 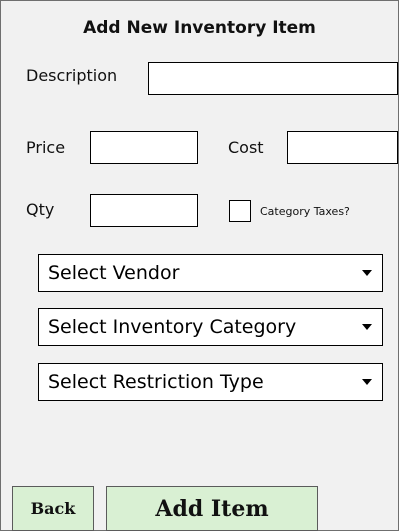 What do you see at coordinates (240, 211) in the screenshot?
I see `category-taxes-checkbox` at bounding box center [240, 211].